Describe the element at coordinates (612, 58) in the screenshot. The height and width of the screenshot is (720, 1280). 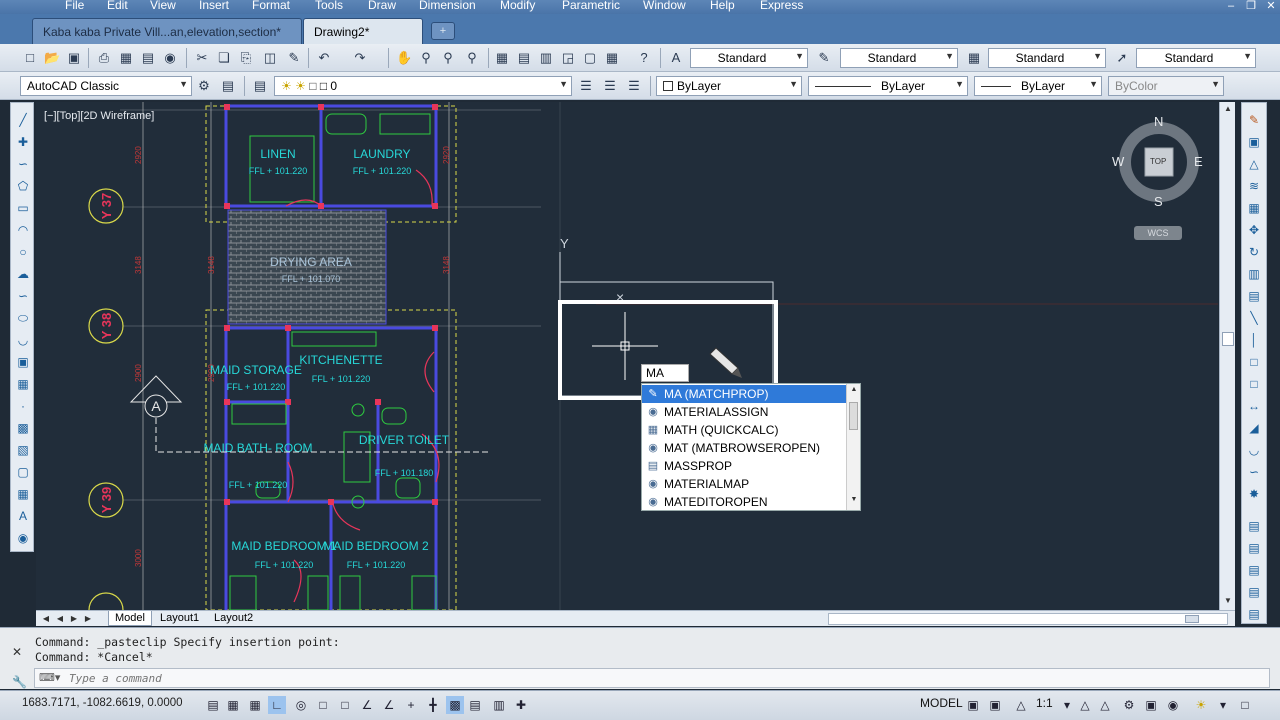
I see `quickcalc-icon: ▦` at that location.